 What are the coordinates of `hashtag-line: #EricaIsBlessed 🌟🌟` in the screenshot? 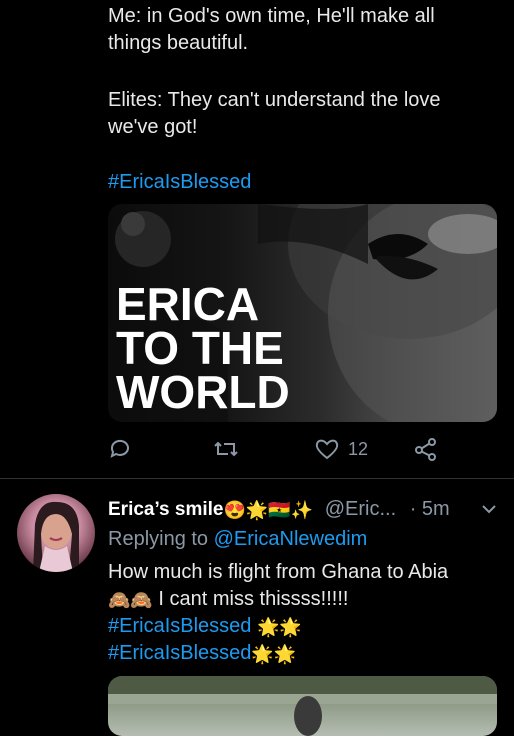 It's located at (205, 626).